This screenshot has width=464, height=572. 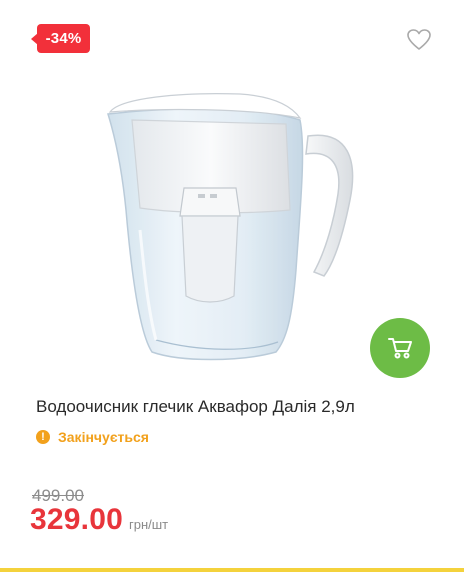 I want to click on current-price: 329.00, so click(x=76, y=519).